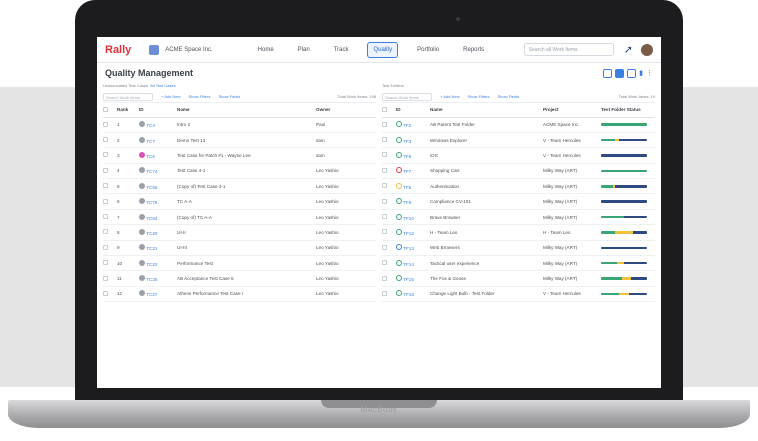 The width and height of the screenshot is (758, 441). Describe the element at coordinates (246, 110) in the screenshot. I see `column-header-name: Name` at that location.